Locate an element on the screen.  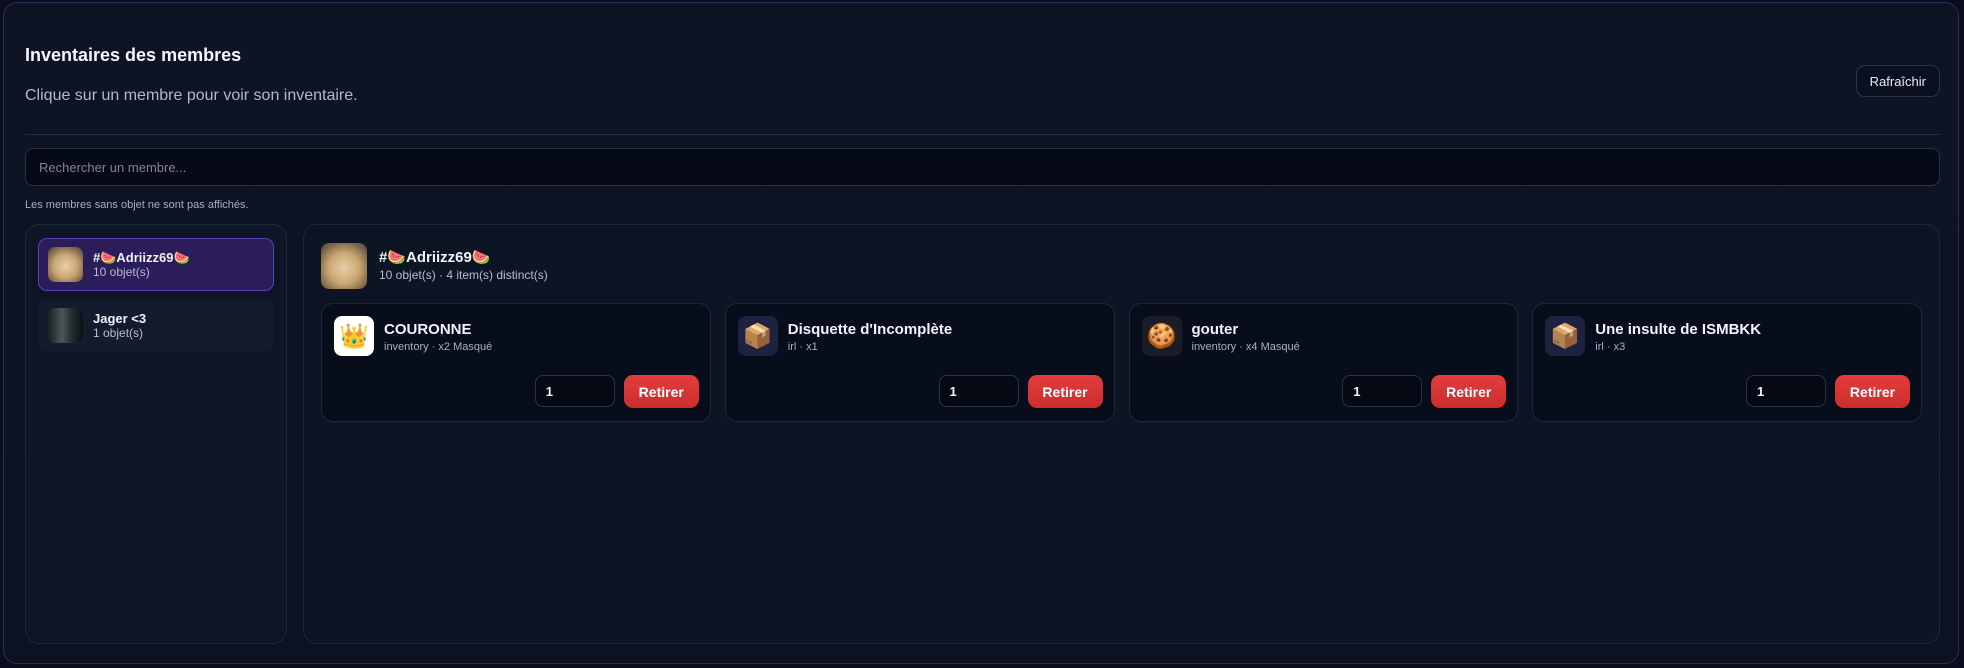
milk-cookies-icon: 🍪 is located at coordinates (1161, 336).